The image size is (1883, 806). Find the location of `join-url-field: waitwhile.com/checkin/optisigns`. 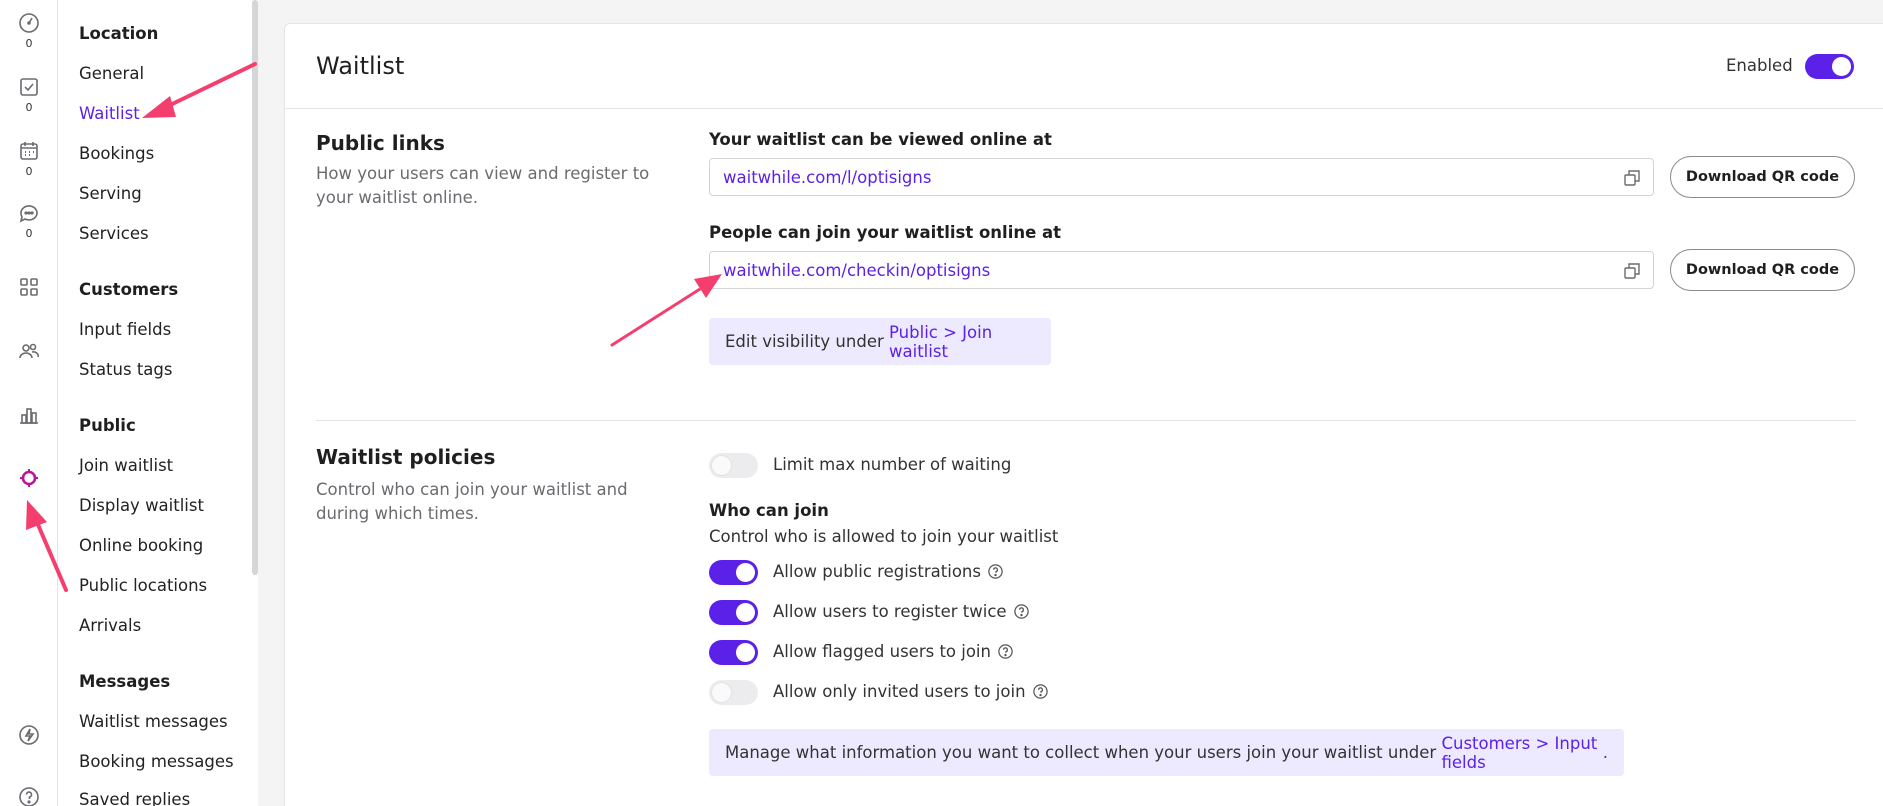

join-url-field: waitwhile.com/checkin/optisigns is located at coordinates (1181, 270).